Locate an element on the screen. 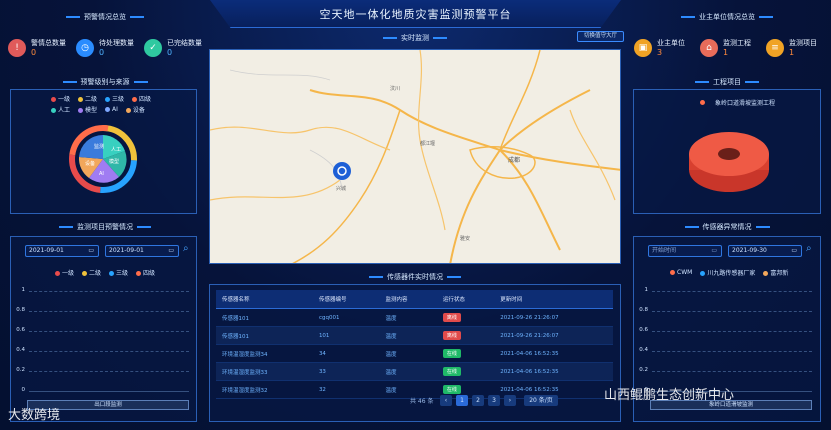  stat-label: 监测项目 is located at coordinates (803, 43).